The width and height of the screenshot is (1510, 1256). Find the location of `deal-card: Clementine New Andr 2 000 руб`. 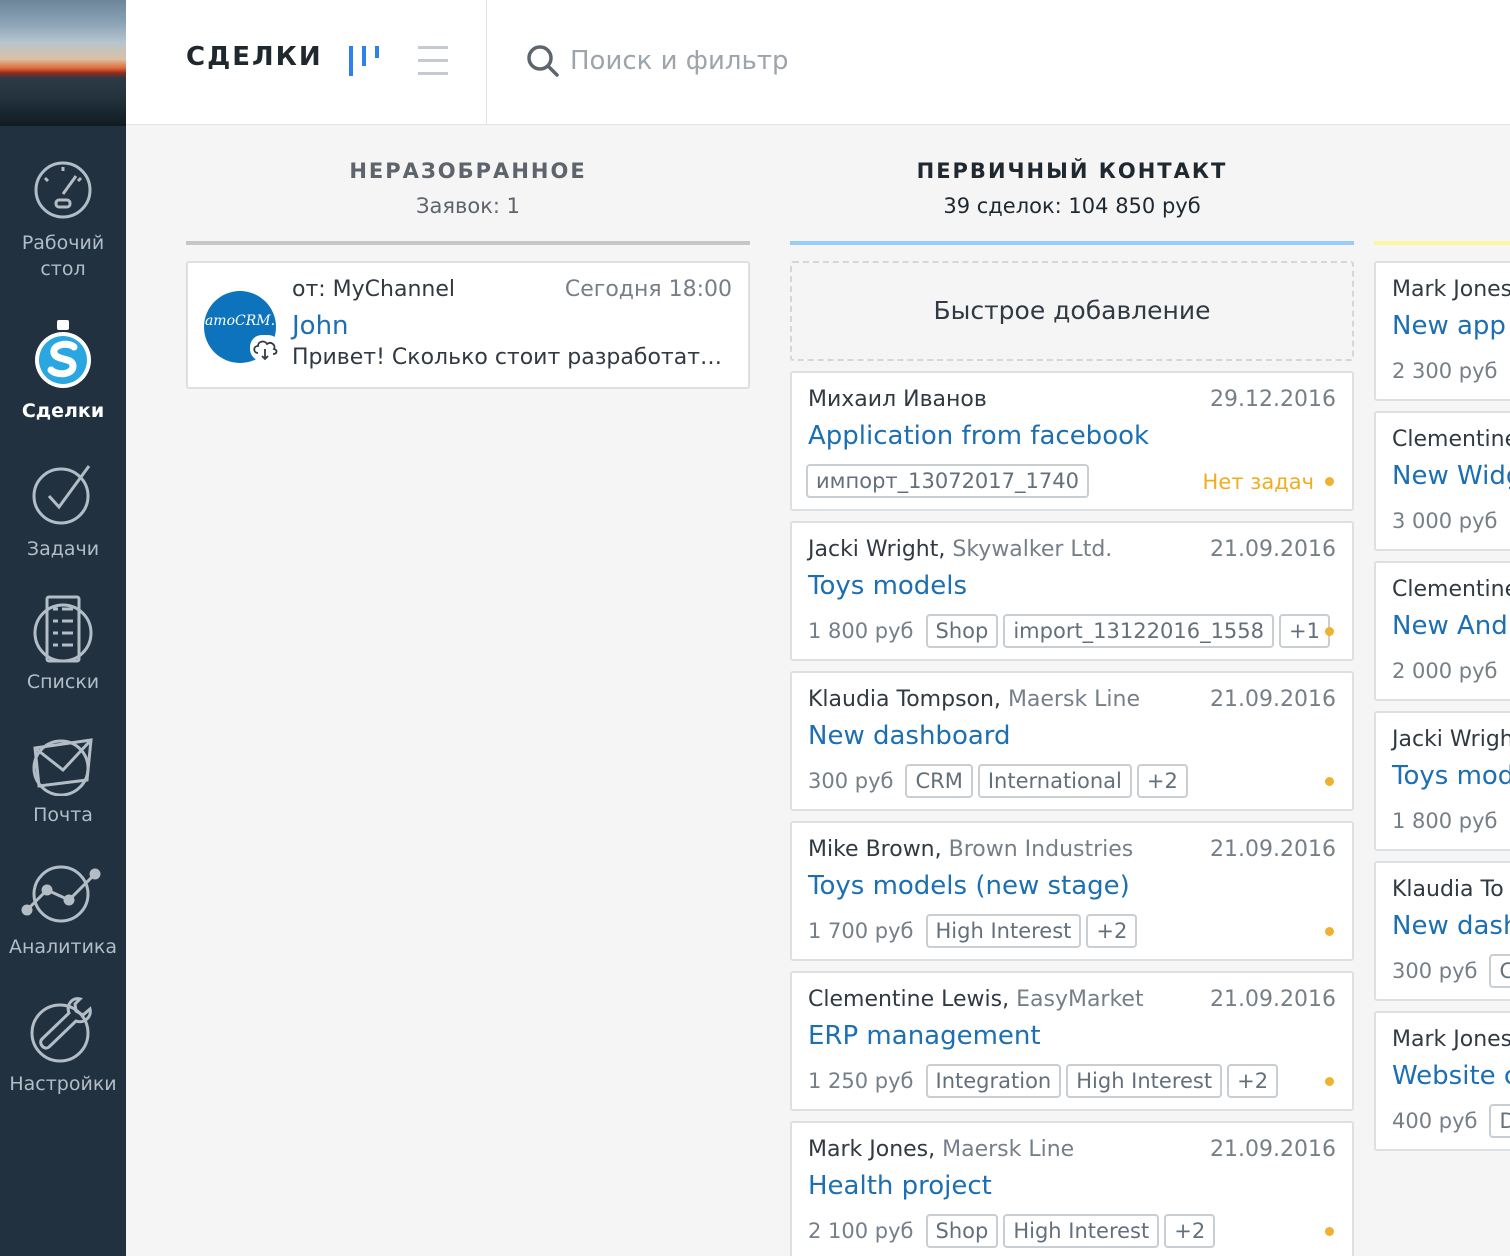

deal-card: Clementine New Andr 2 000 руб is located at coordinates (1442, 631).